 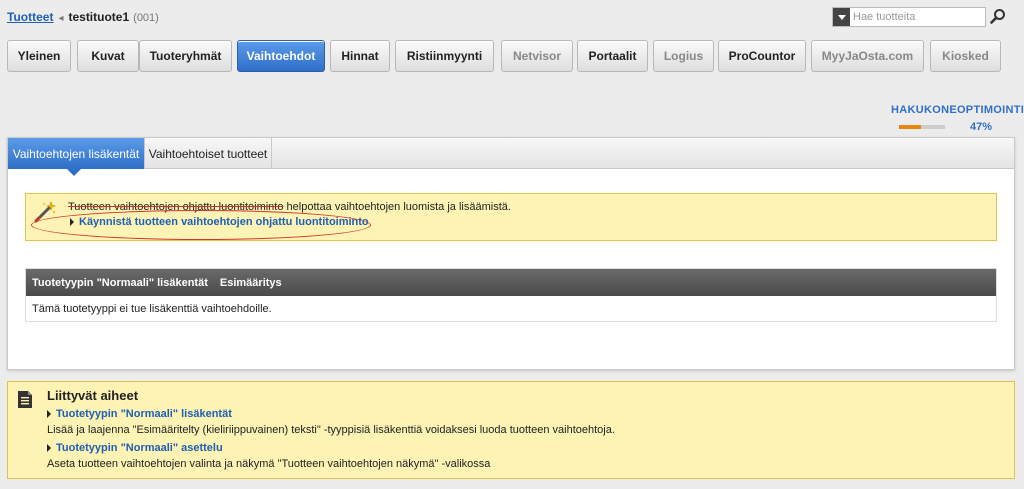 I want to click on product-code: (001), so click(x=146, y=18).